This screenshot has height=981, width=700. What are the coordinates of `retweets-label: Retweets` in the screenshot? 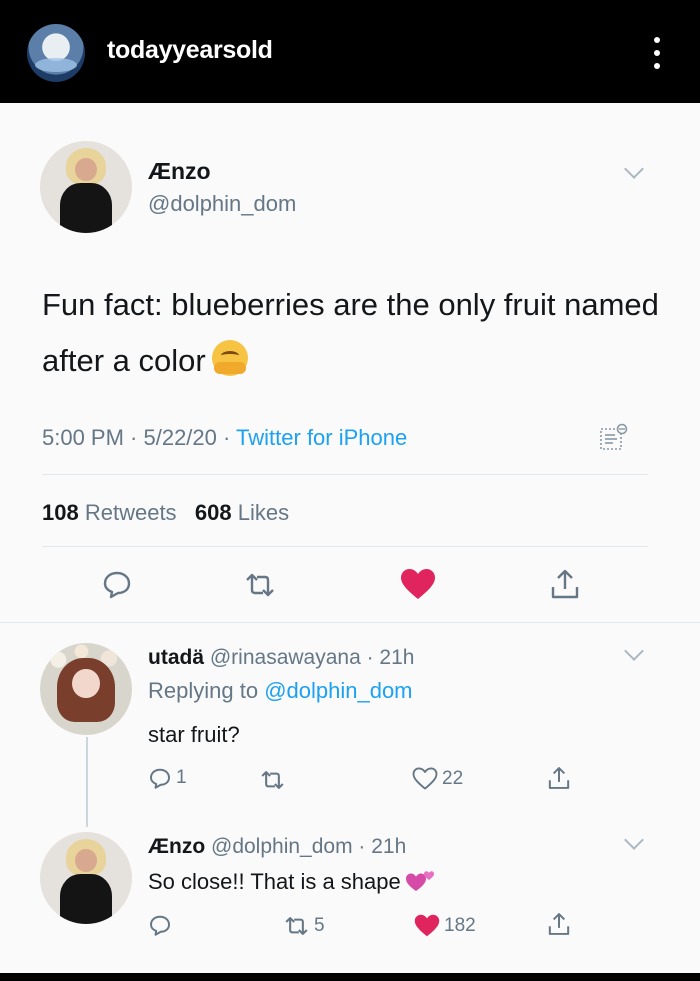 It's located at (131, 512).